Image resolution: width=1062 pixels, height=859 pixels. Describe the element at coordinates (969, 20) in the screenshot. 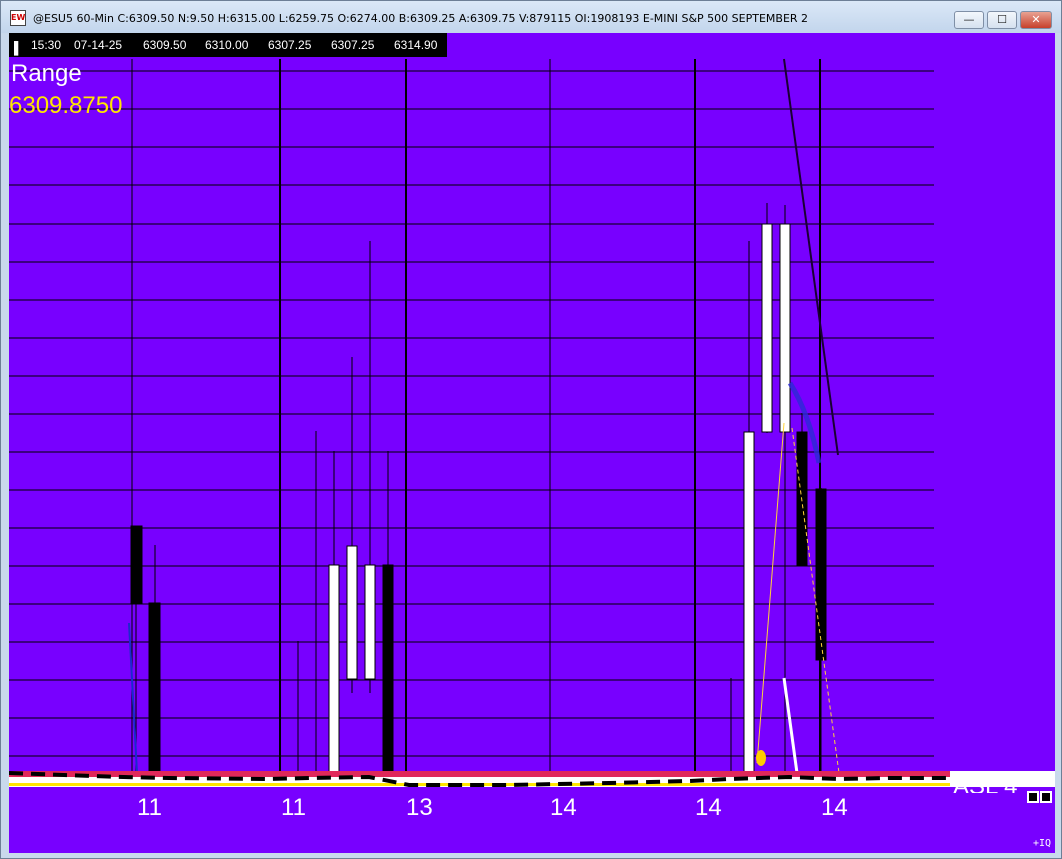

I see `minimize-button: —` at that location.